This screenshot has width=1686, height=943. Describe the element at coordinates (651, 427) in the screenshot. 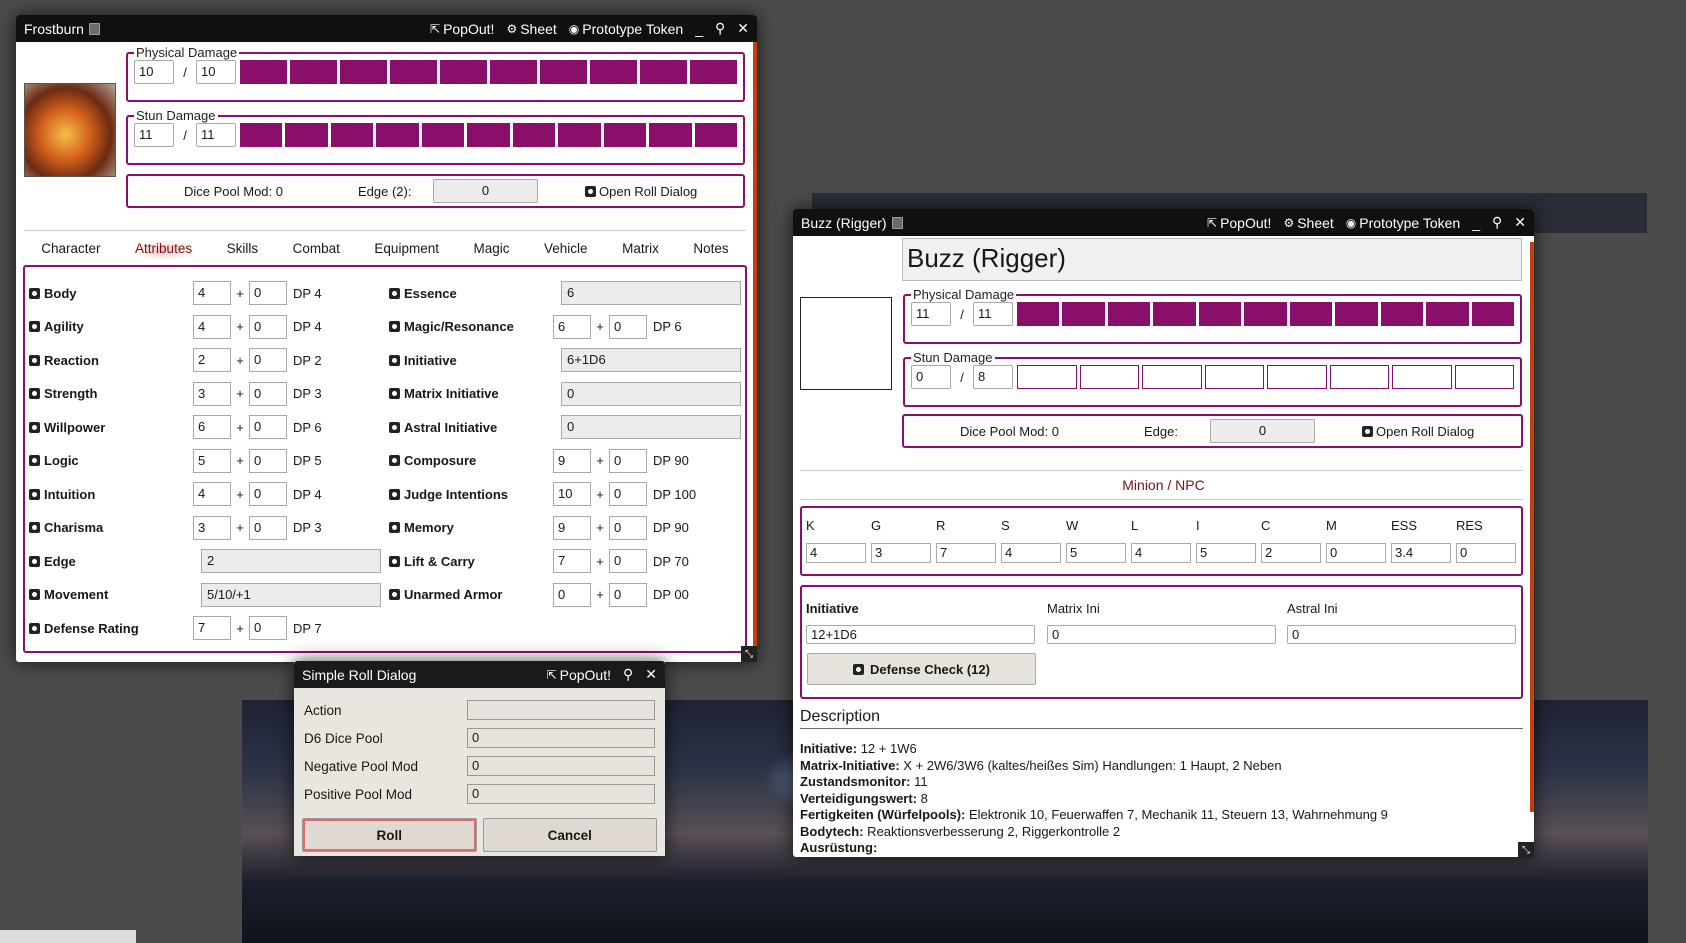

I see `attribute-value-input: 0` at that location.